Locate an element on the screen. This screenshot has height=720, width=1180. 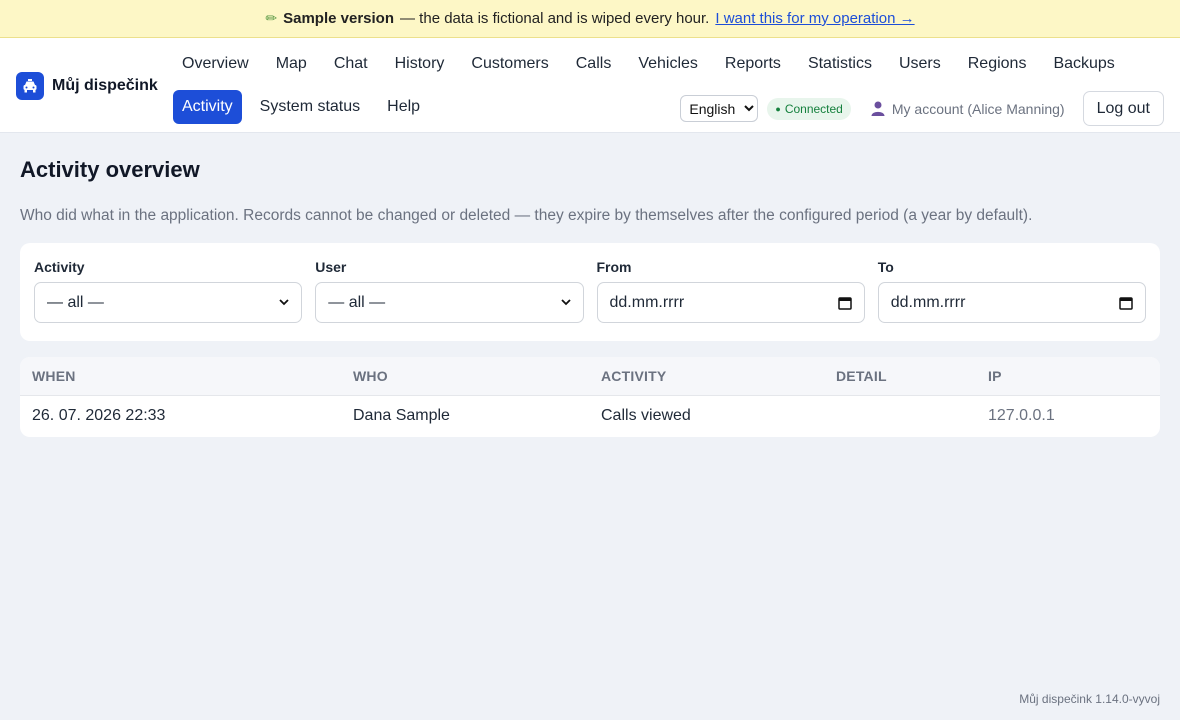
nav-vehicles: Vehicles is located at coordinates (668, 64).